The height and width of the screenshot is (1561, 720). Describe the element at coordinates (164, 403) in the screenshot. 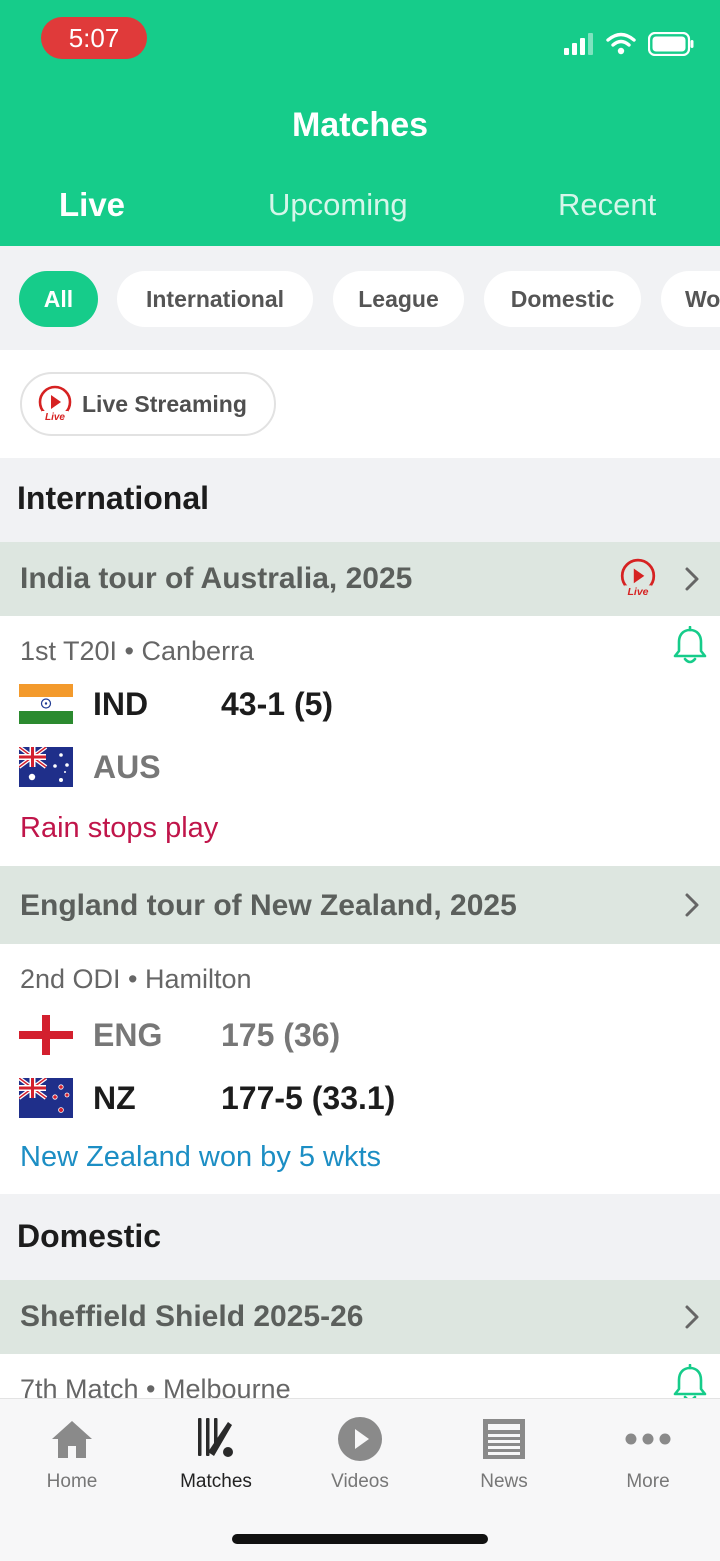

I see `live-streaming-label: Live Streaming` at that location.